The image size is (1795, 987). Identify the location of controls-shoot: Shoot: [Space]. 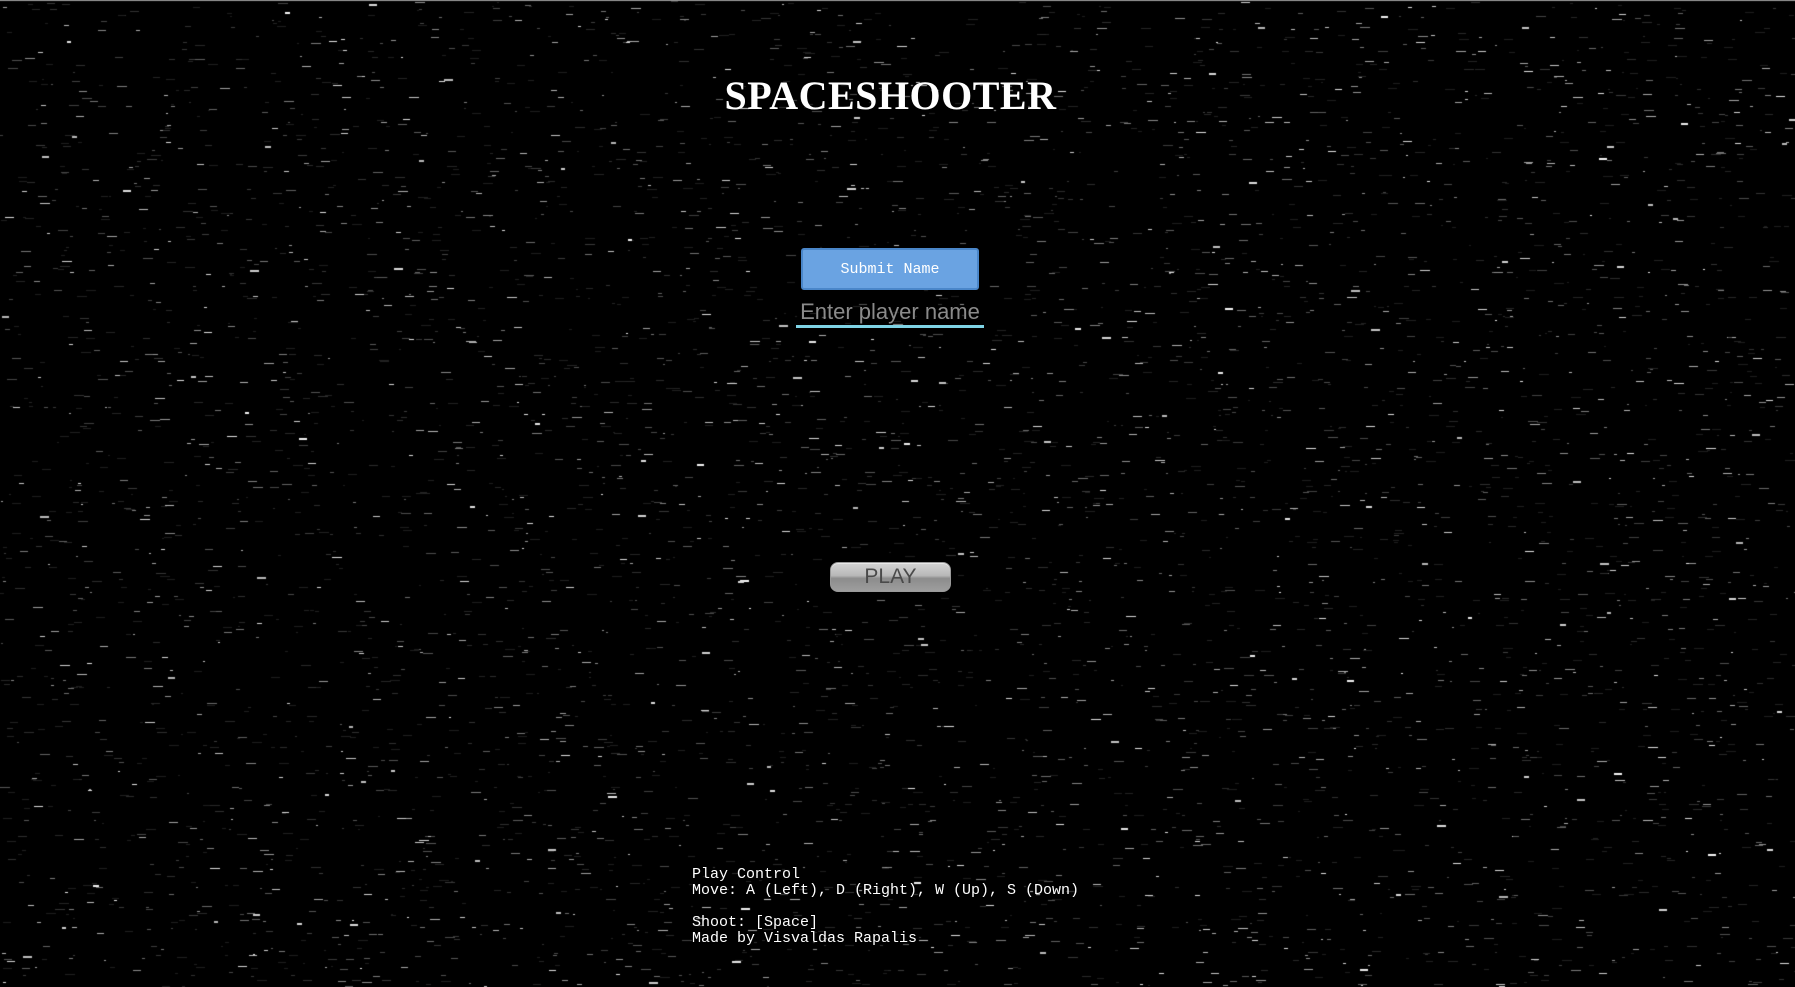
(755, 922).